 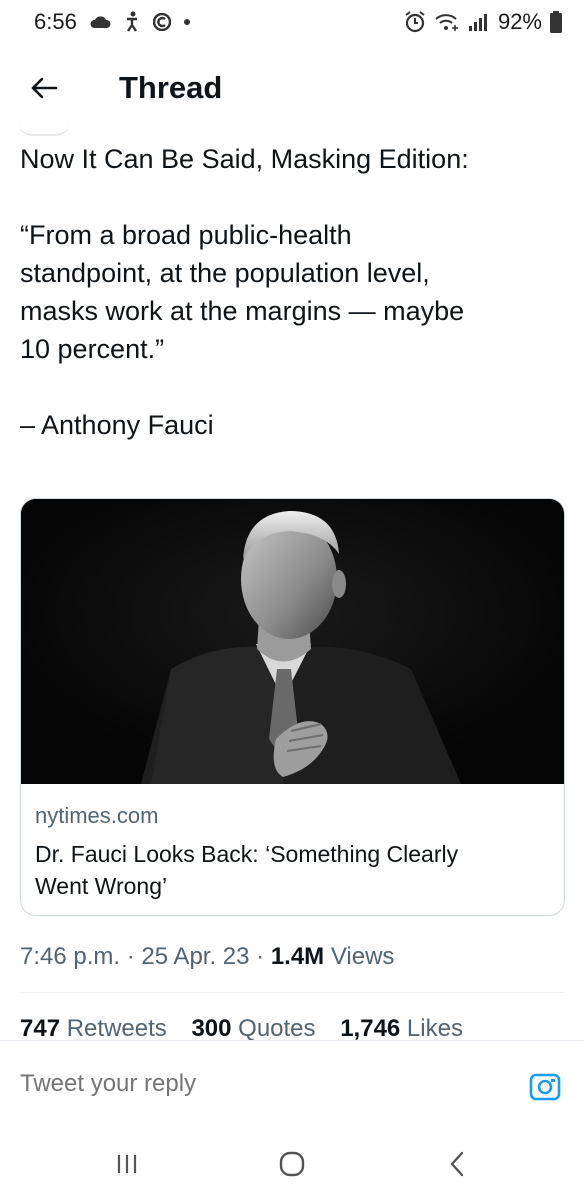 What do you see at coordinates (225, 273) in the screenshot?
I see `quote-line-2: standpoint, at the population level,` at bounding box center [225, 273].